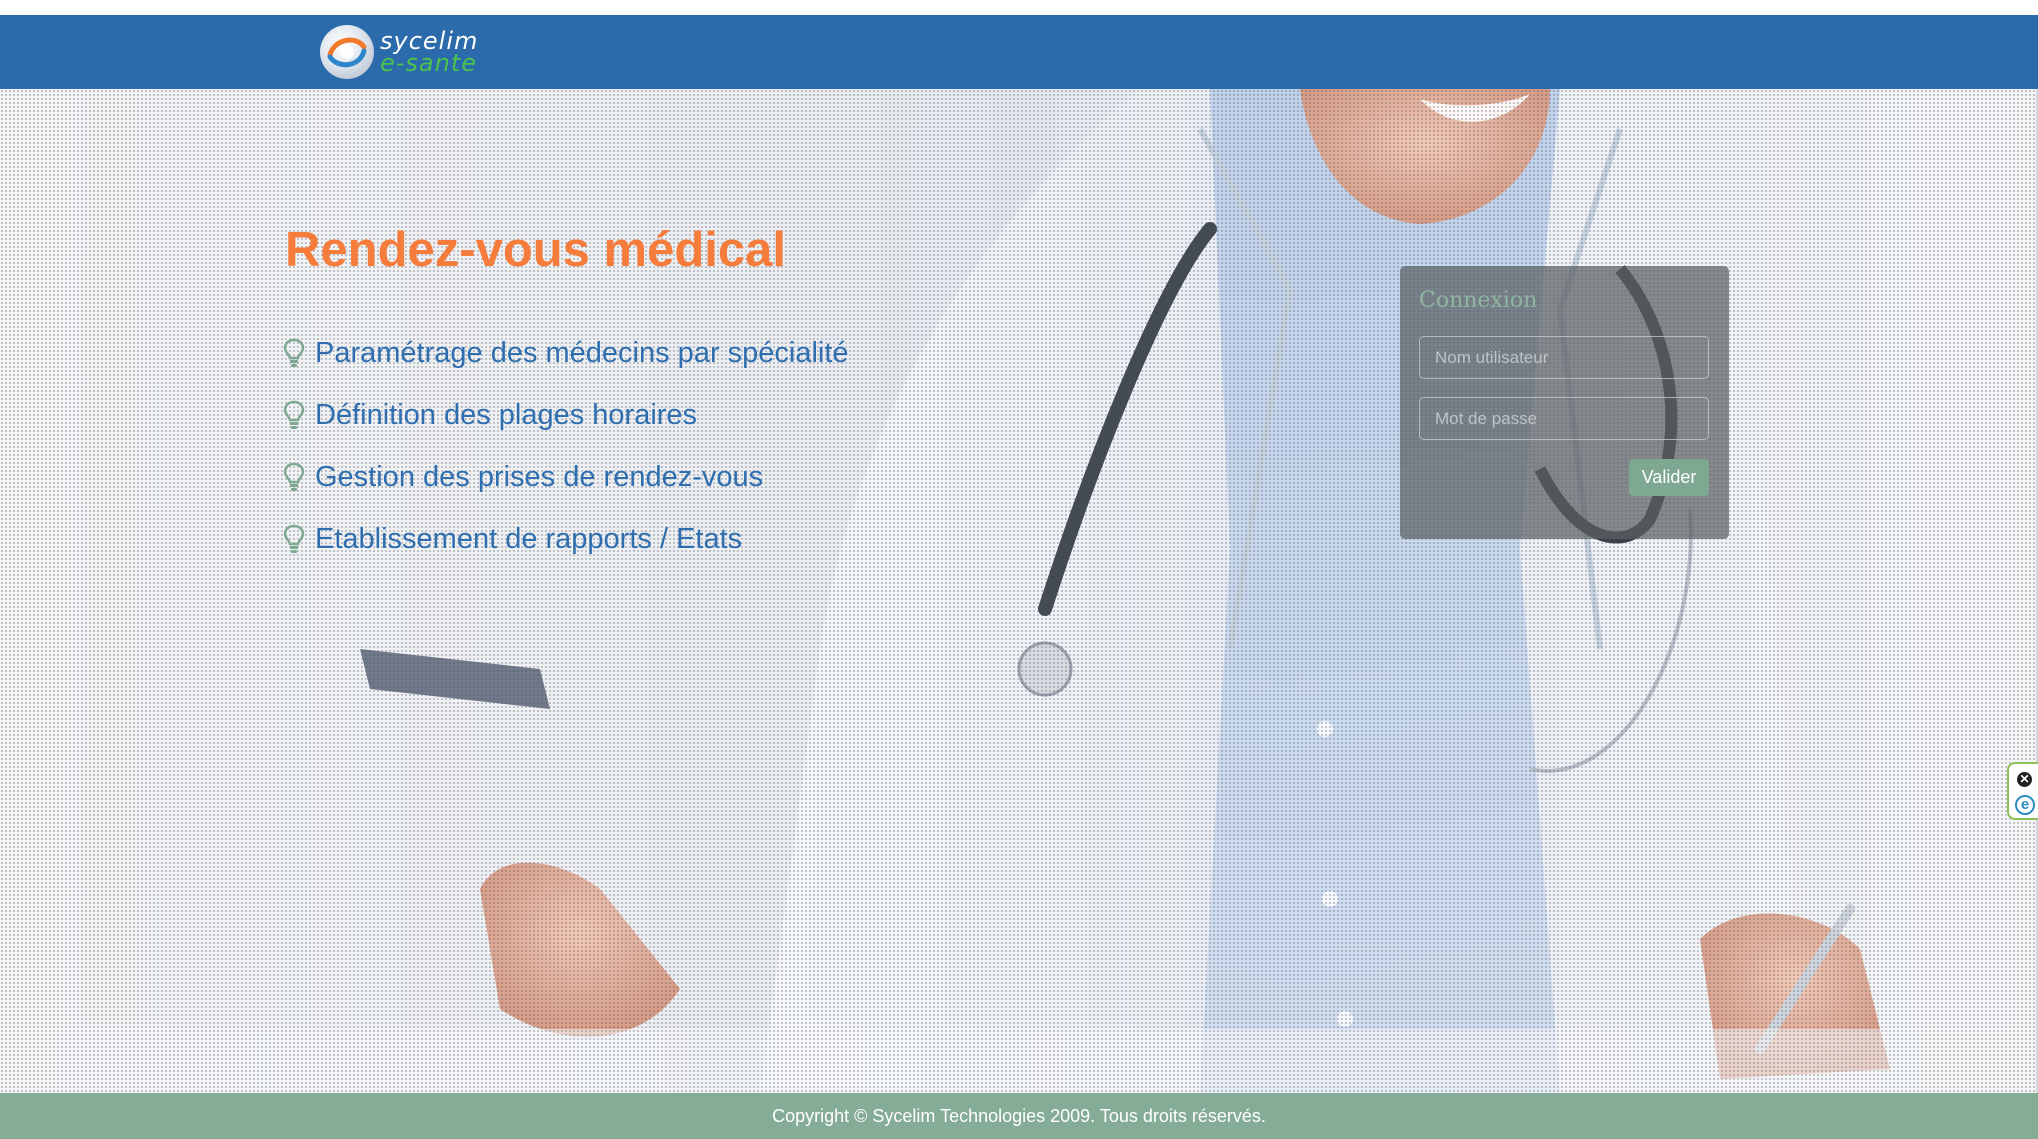 The height and width of the screenshot is (1139, 2038). I want to click on top-strip, so click(1019, 7).